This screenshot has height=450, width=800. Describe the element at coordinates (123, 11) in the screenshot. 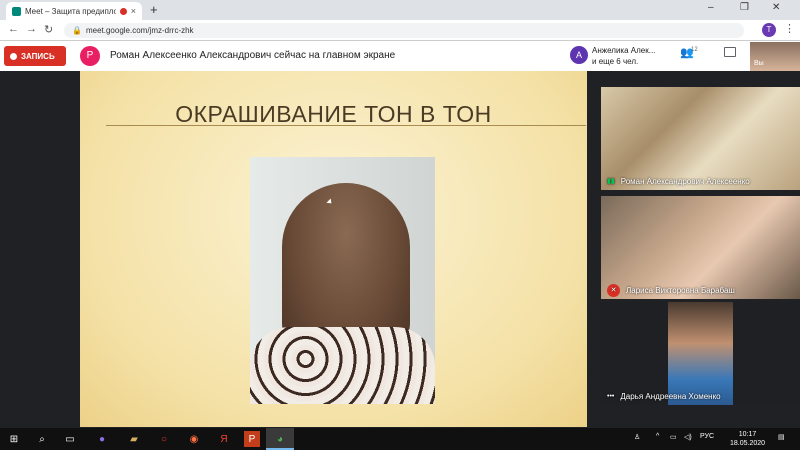

I see `recording-dot-icon` at that location.